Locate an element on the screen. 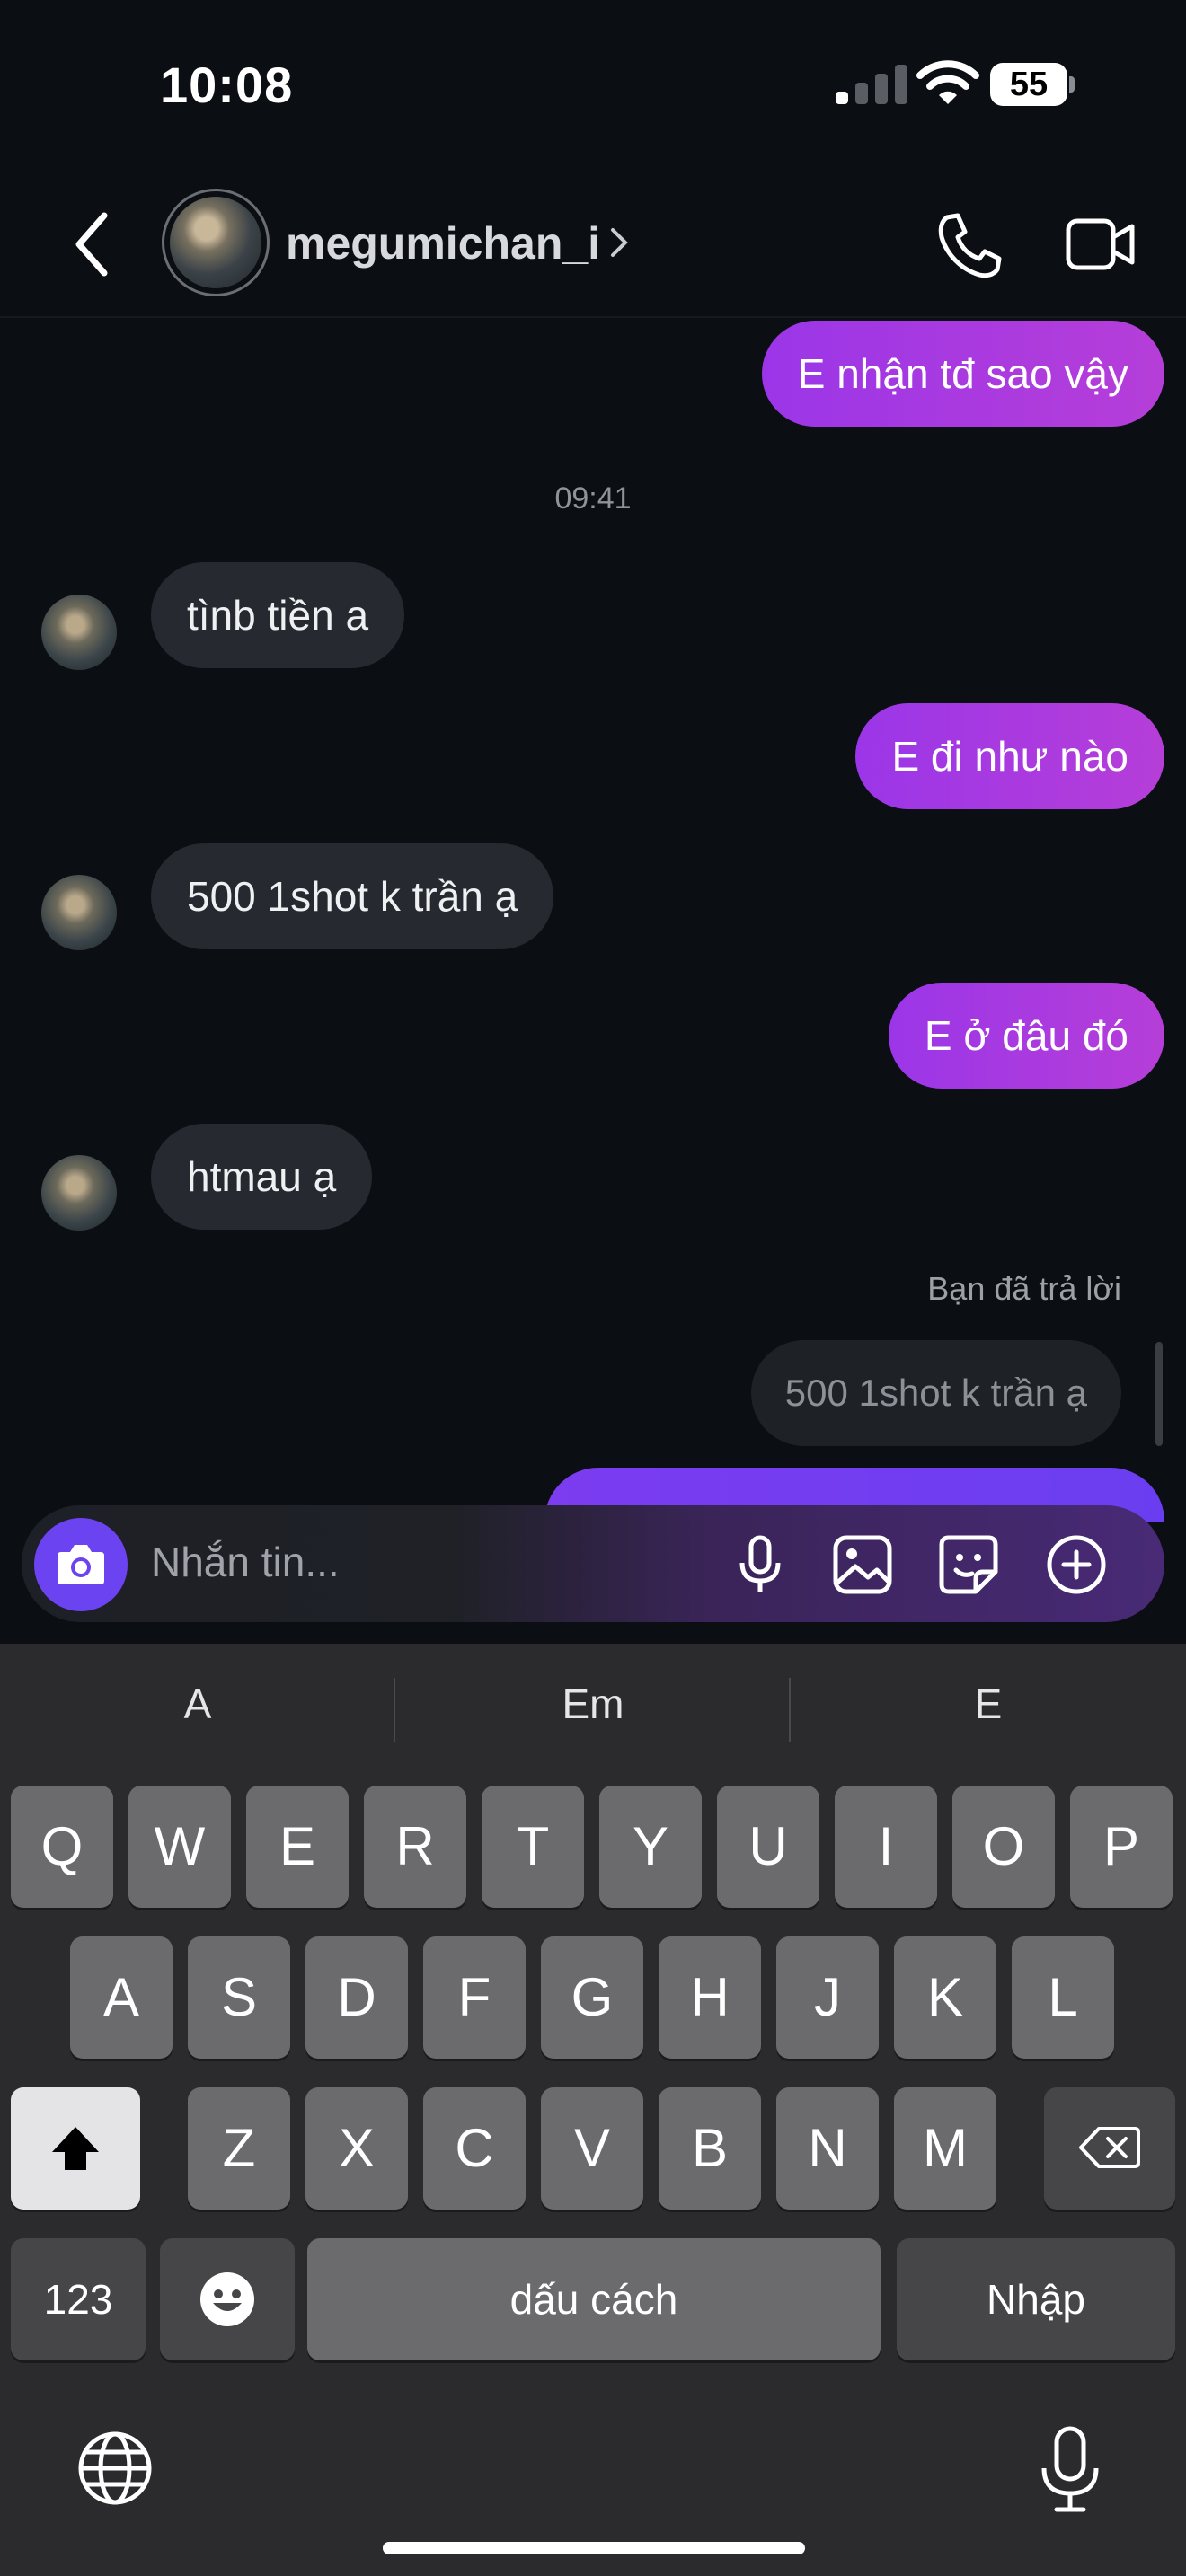  message-outgoing: E ở đâu đó is located at coordinates (1026, 1036).